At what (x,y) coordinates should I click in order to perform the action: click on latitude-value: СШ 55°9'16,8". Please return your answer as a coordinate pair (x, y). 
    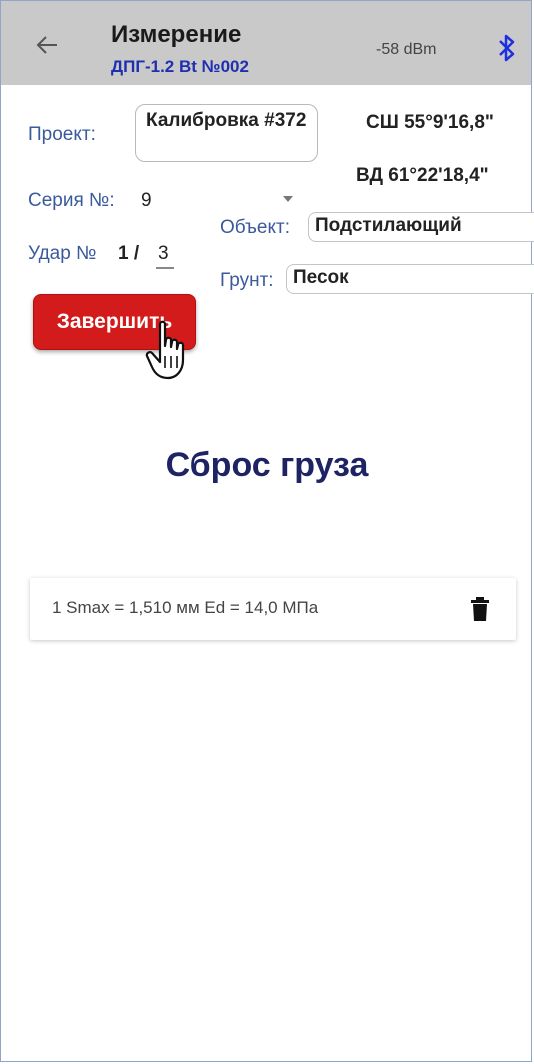
    Looking at the image, I should click on (430, 122).